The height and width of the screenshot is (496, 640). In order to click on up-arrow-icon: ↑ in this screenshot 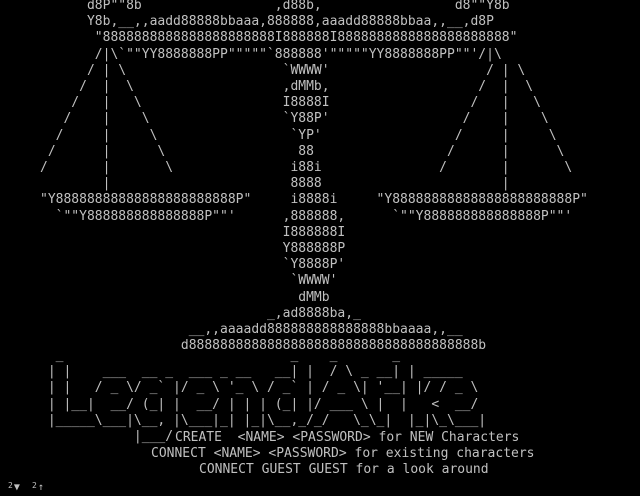, I will do `click(40, 487)`.